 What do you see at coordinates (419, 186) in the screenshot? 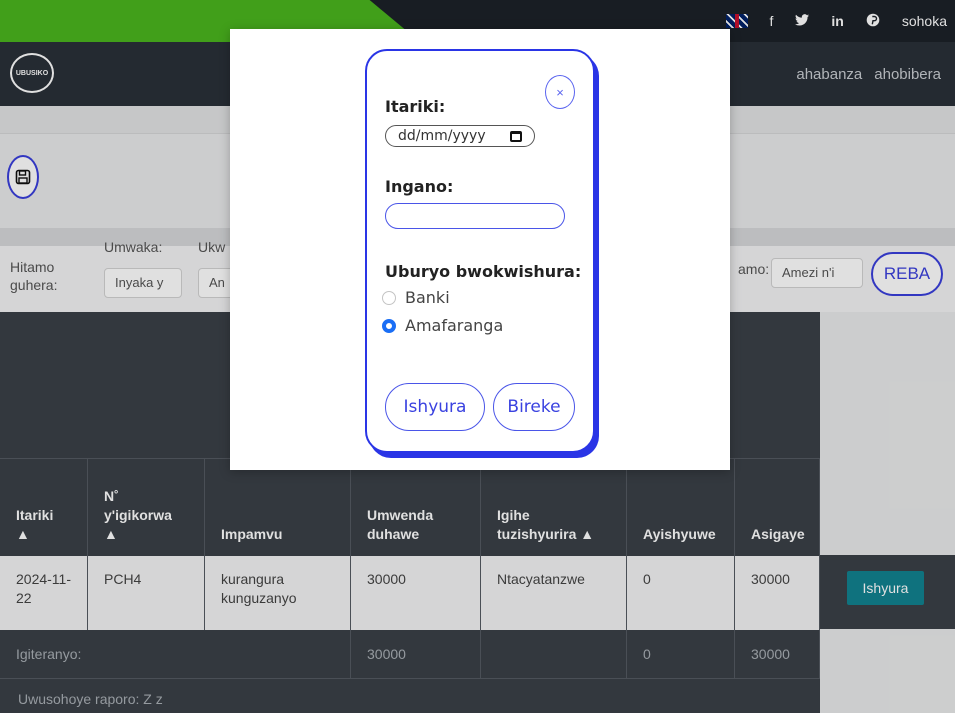
I see `amount-label: Ingano:` at bounding box center [419, 186].